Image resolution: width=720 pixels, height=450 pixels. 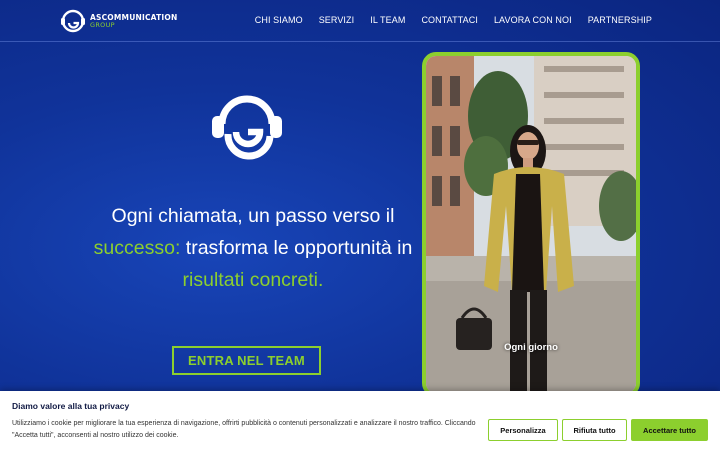 What do you see at coordinates (102, 25) in the screenshot?
I see `logo-group: GROUP` at bounding box center [102, 25].